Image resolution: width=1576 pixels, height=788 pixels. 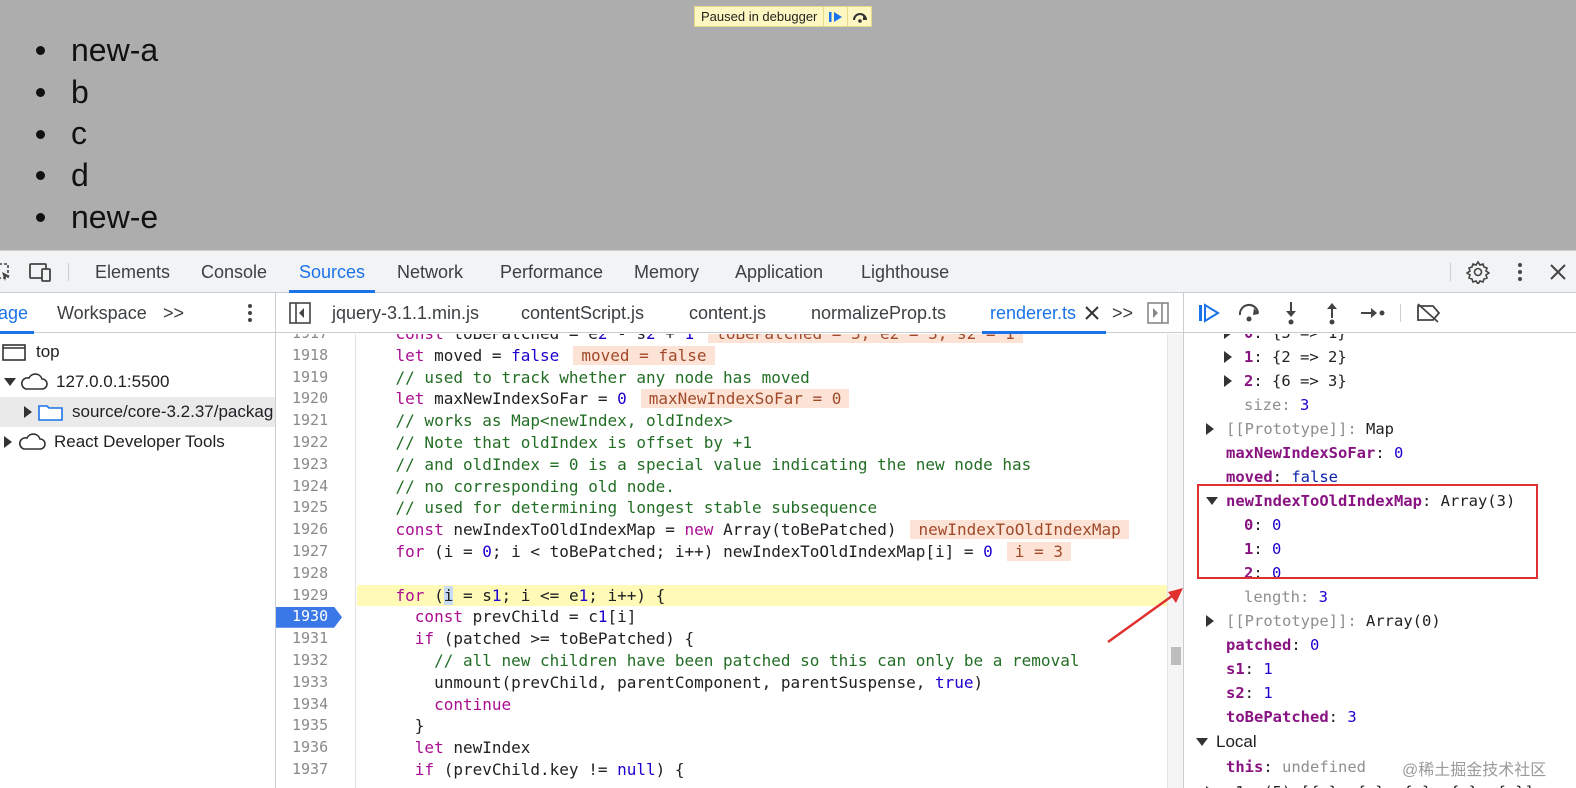 What do you see at coordinates (17, 313) in the screenshot?
I see `tab-page: age` at bounding box center [17, 313].